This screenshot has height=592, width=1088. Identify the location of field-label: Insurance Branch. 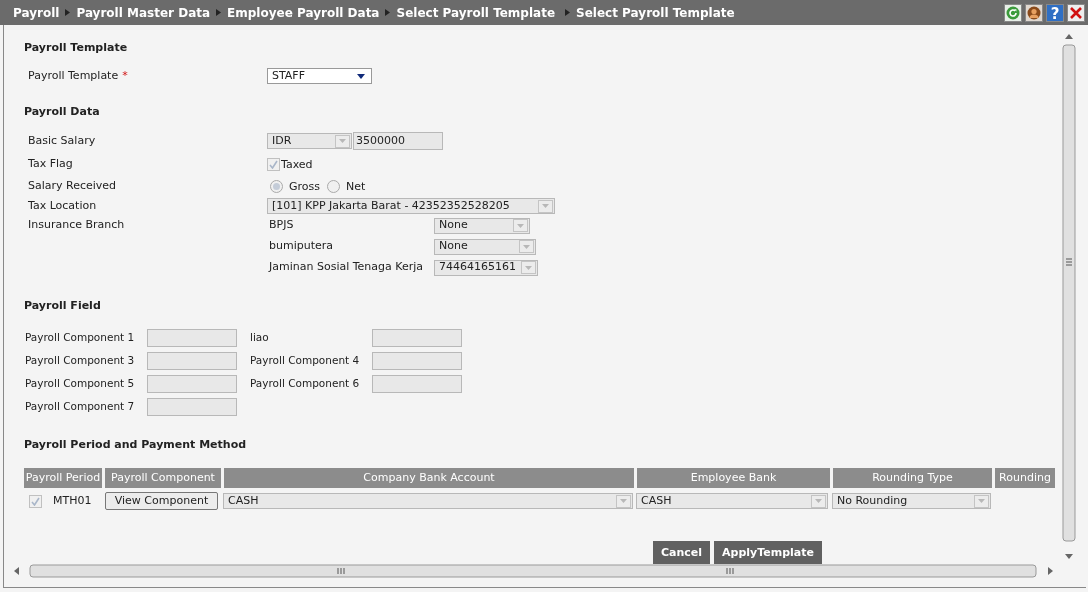
(76, 224).